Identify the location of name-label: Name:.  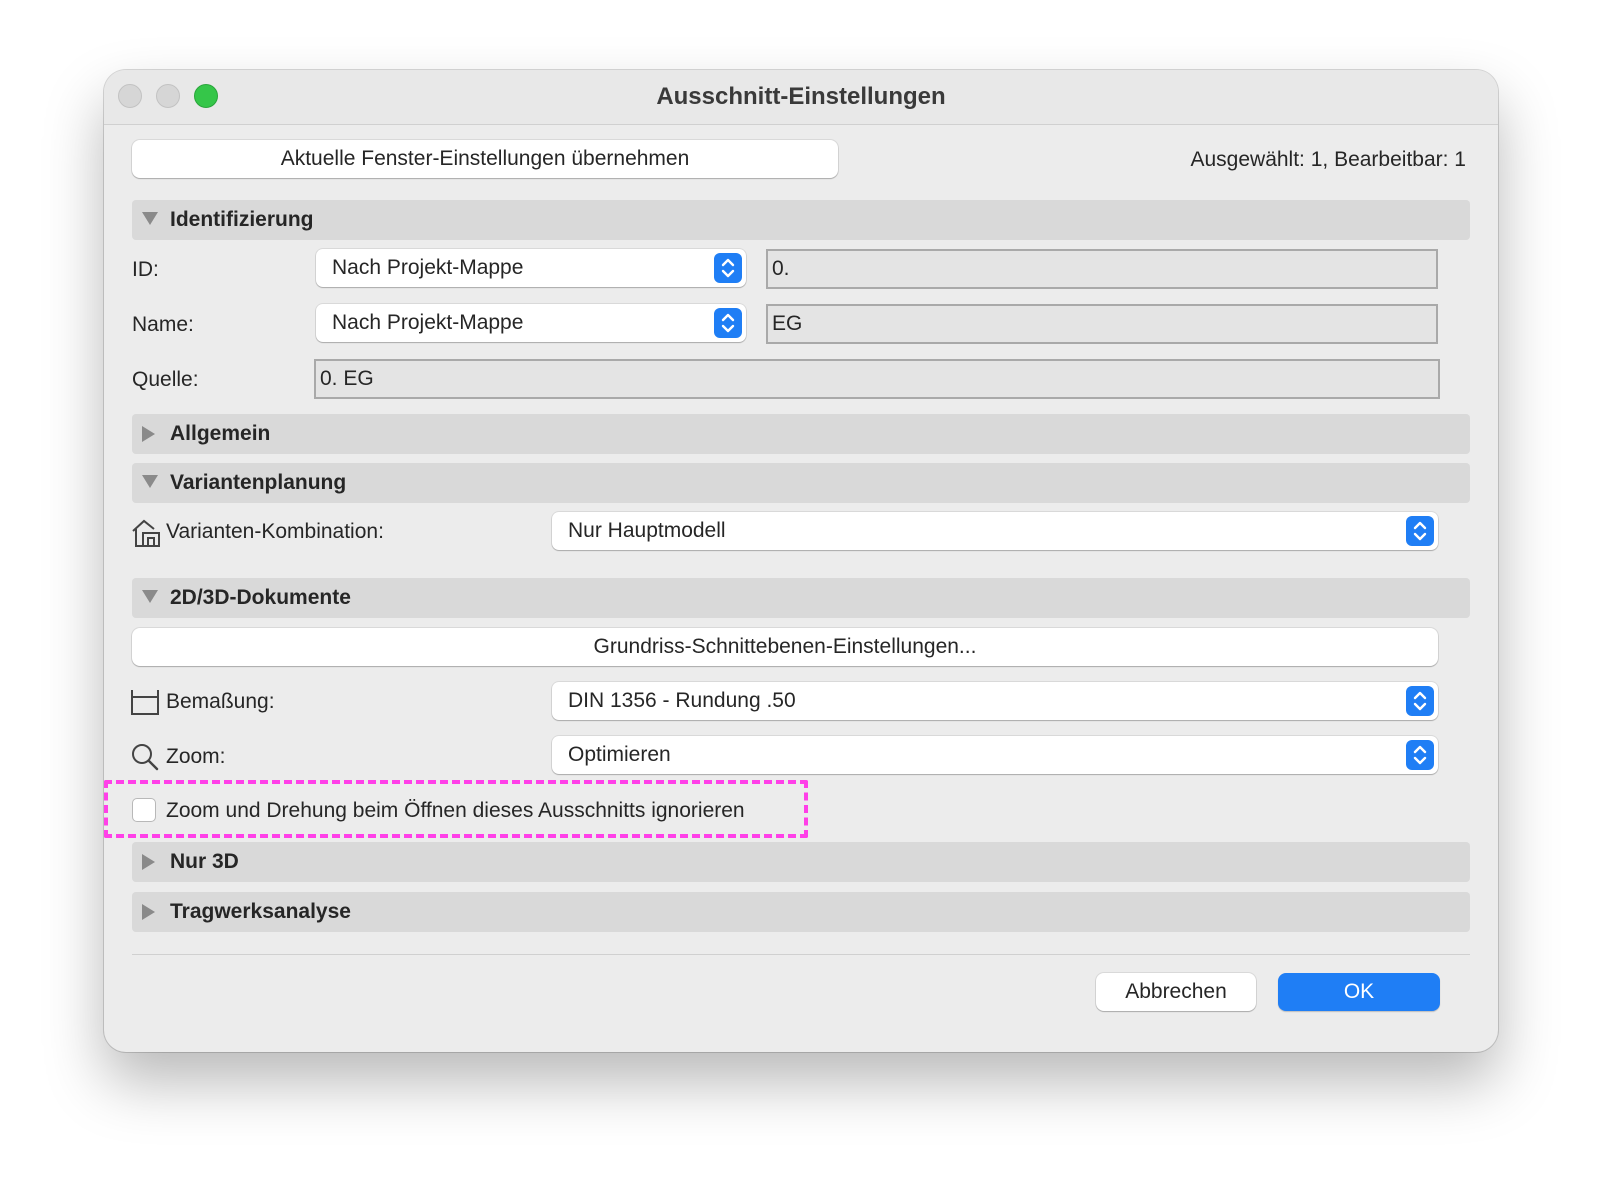
(163, 324).